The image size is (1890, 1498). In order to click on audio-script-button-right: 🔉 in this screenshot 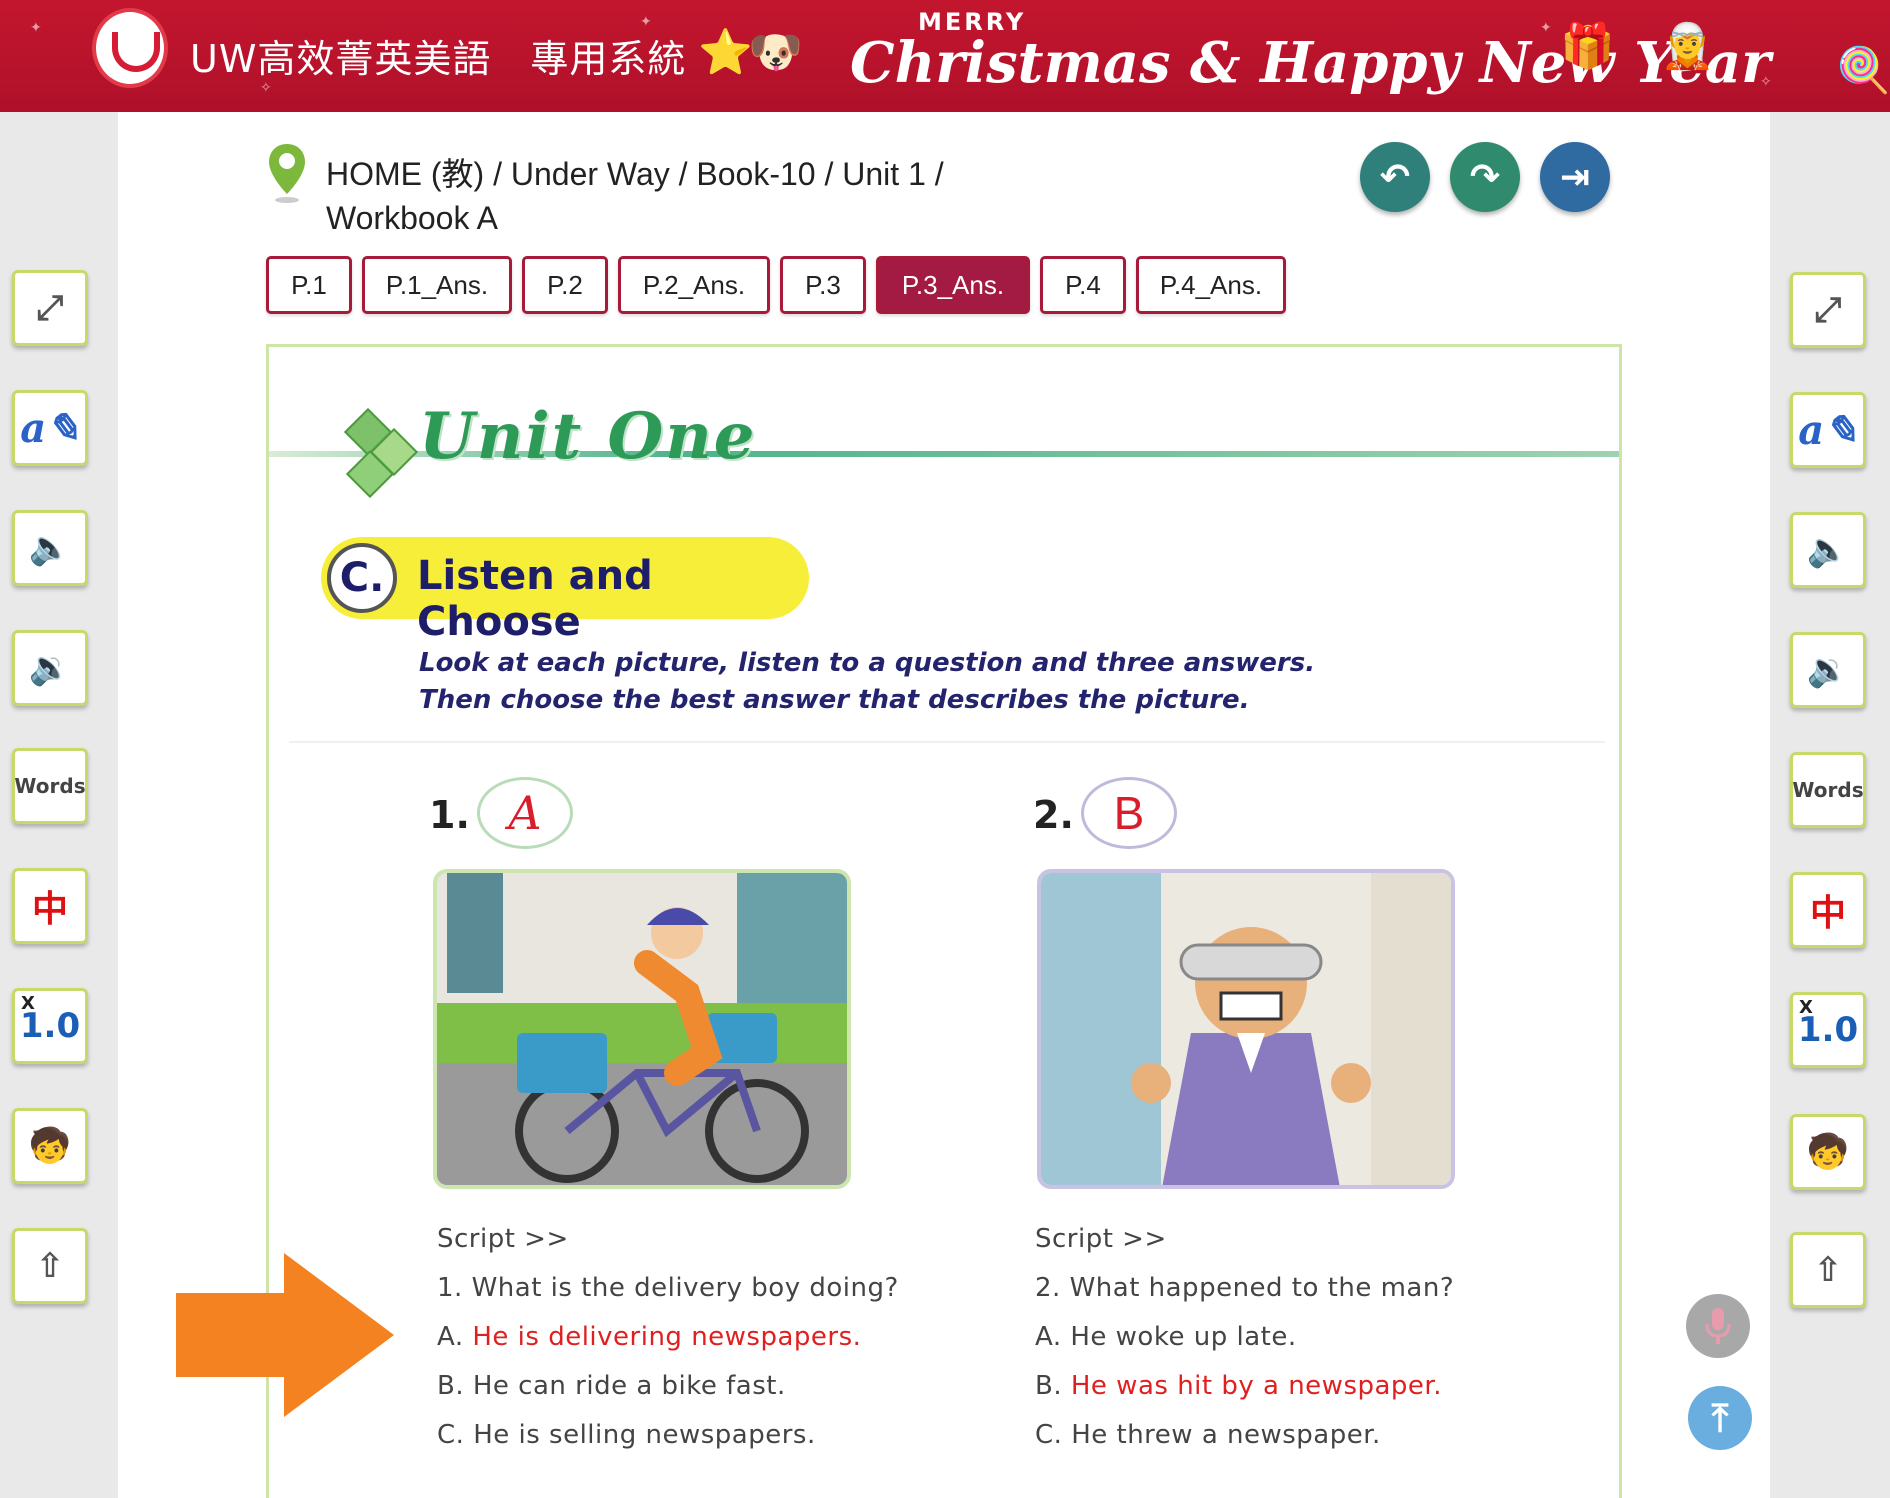, I will do `click(1828, 670)`.